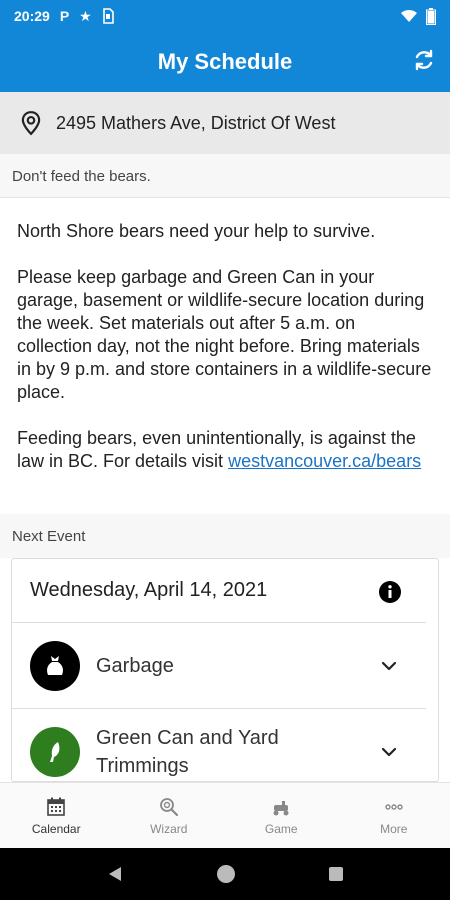 The height and width of the screenshot is (900, 450). I want to click on app-bar: My Schedule, so click(225, 62).